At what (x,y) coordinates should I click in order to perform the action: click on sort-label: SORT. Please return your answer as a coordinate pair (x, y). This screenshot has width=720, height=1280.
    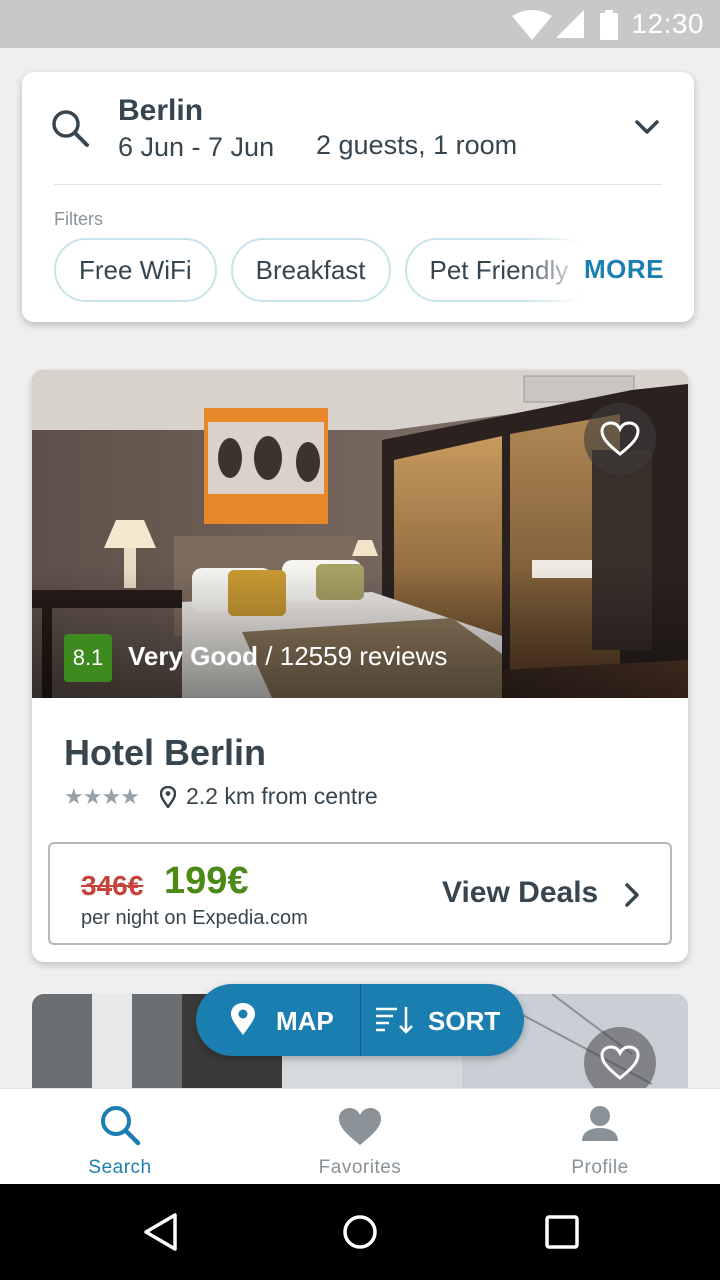
    Looking at the image, I should click on (464, 1021).